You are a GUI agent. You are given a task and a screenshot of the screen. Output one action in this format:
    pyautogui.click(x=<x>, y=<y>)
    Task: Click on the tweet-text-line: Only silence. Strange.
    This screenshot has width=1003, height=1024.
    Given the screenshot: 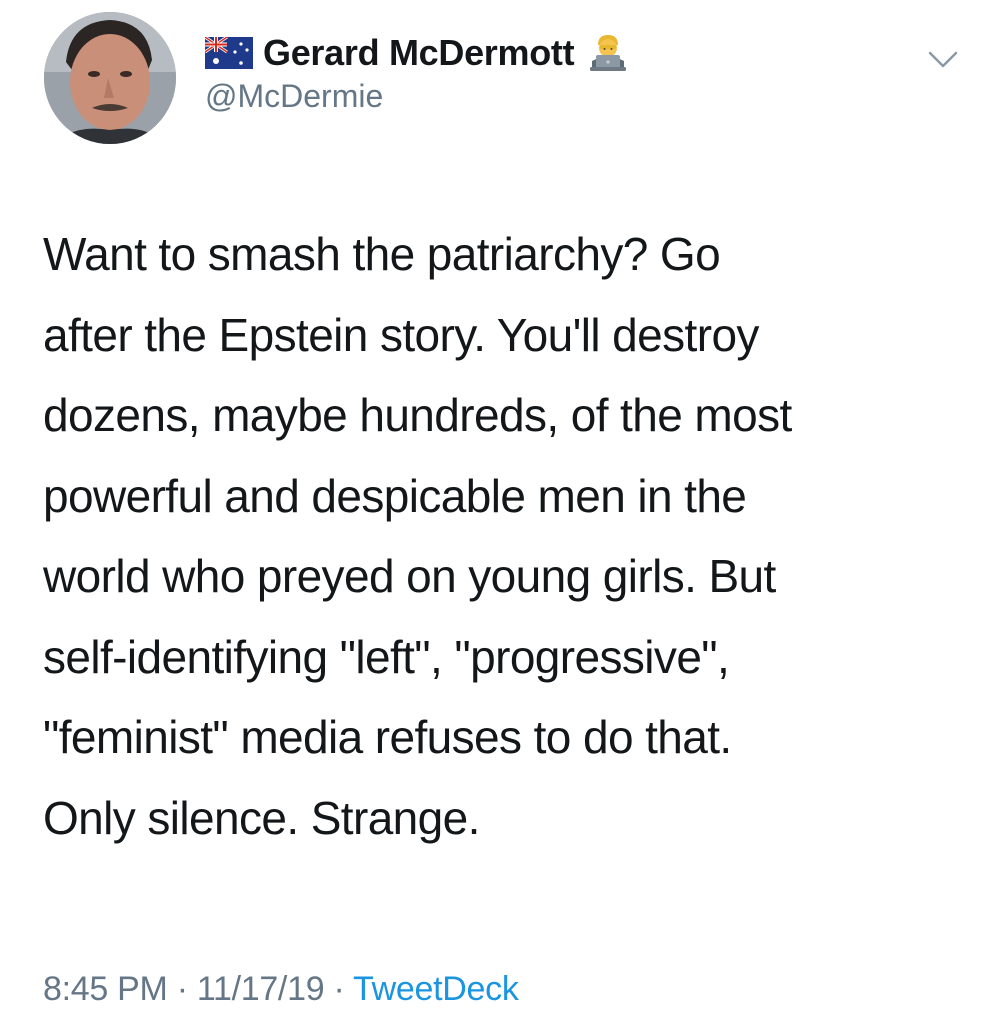 What is the action you would take?
    pyautogui.click(x=261, y=817)
    